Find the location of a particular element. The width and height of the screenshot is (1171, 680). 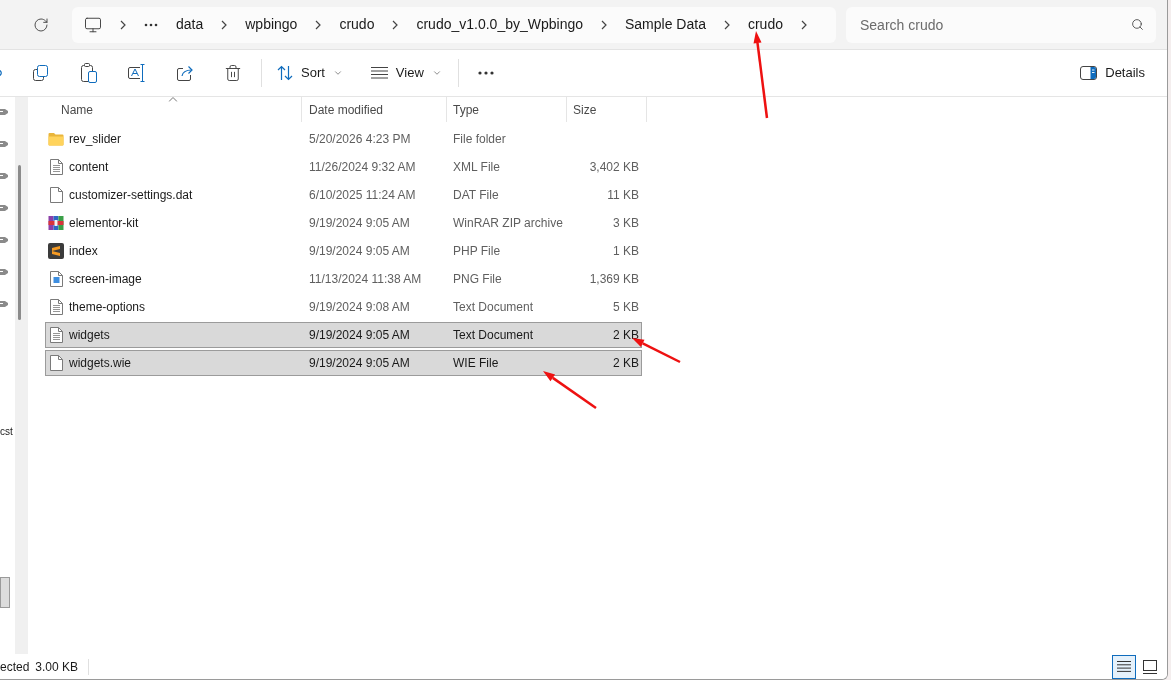

date-modified: 5/20/2026 4:23 PM is located at coordinates (360, 139).